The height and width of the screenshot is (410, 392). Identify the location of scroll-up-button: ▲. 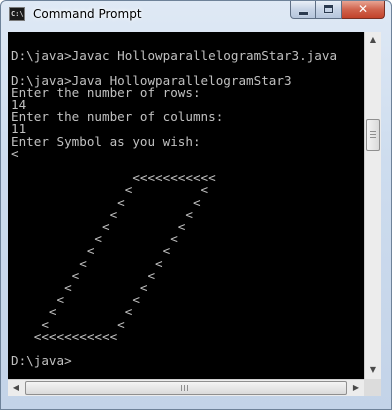
(373, 40).